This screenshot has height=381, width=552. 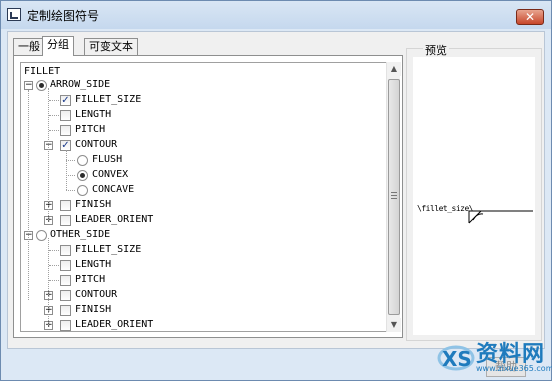 What do you see at coordinates (14, 14) in the screenshot?
I see `app-icon` at bounding box center [14, 14].